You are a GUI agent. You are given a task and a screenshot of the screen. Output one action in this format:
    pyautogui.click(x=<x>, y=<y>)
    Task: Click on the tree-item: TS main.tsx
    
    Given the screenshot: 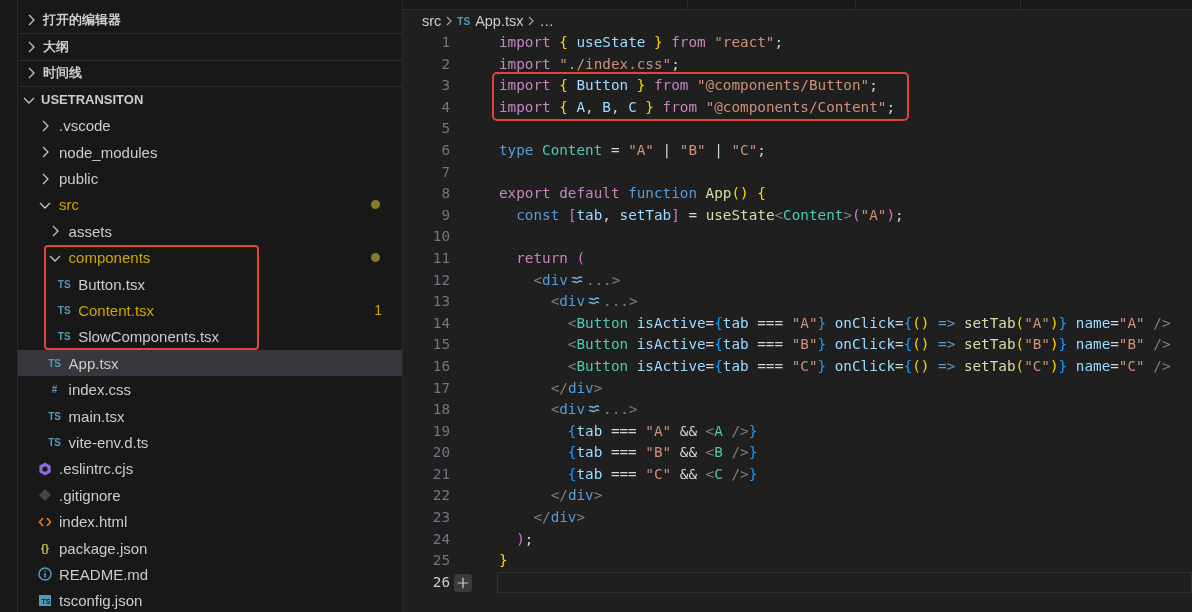 What is the action you would take?
    pyautogui.click(x=210, y=416)
    